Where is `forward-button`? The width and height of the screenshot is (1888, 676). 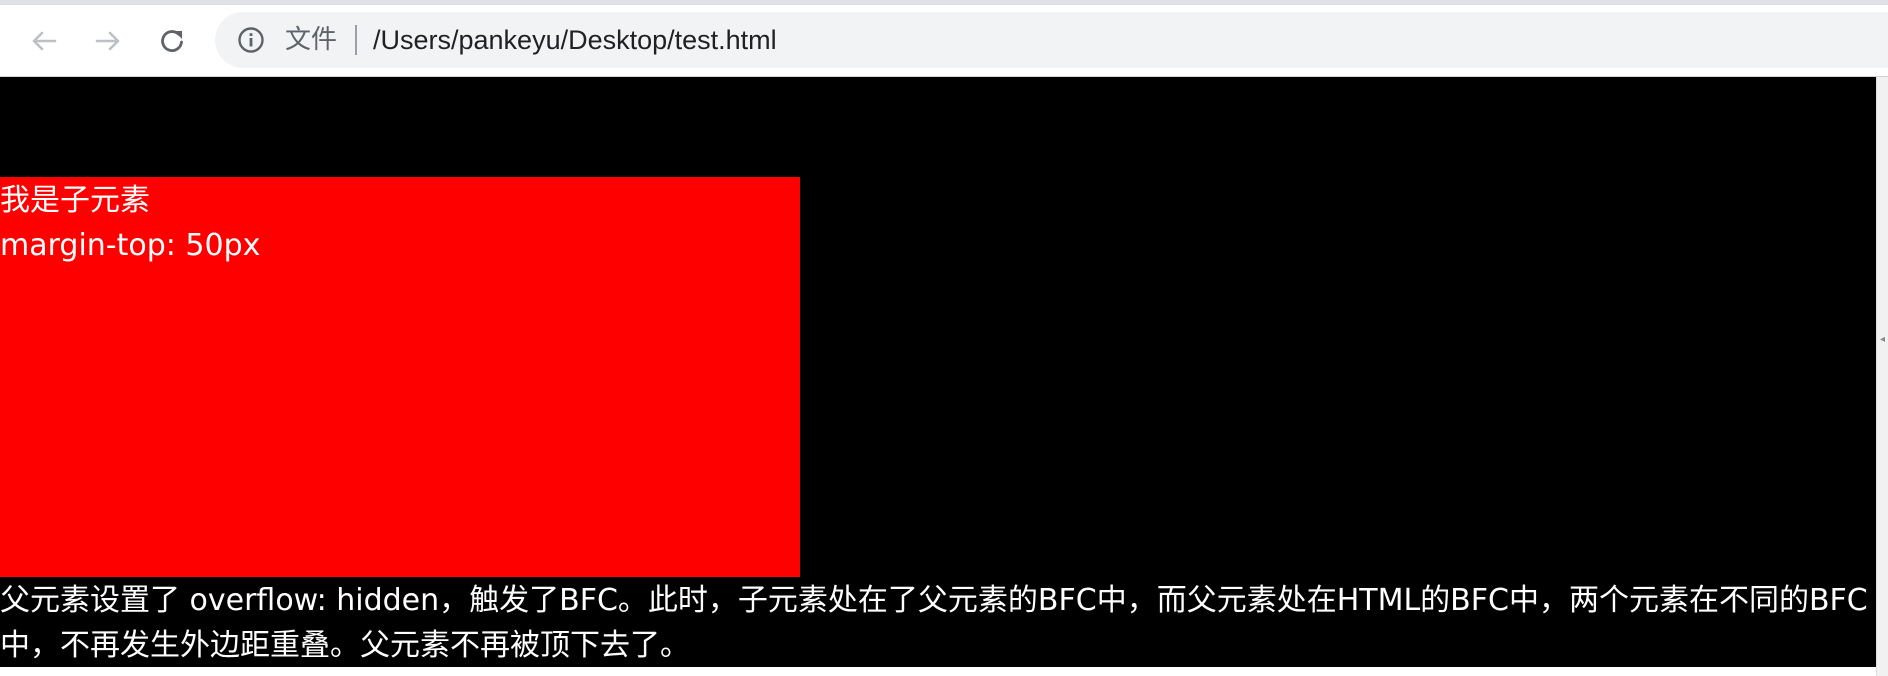 forward-button is located at coordinates (108, 41).